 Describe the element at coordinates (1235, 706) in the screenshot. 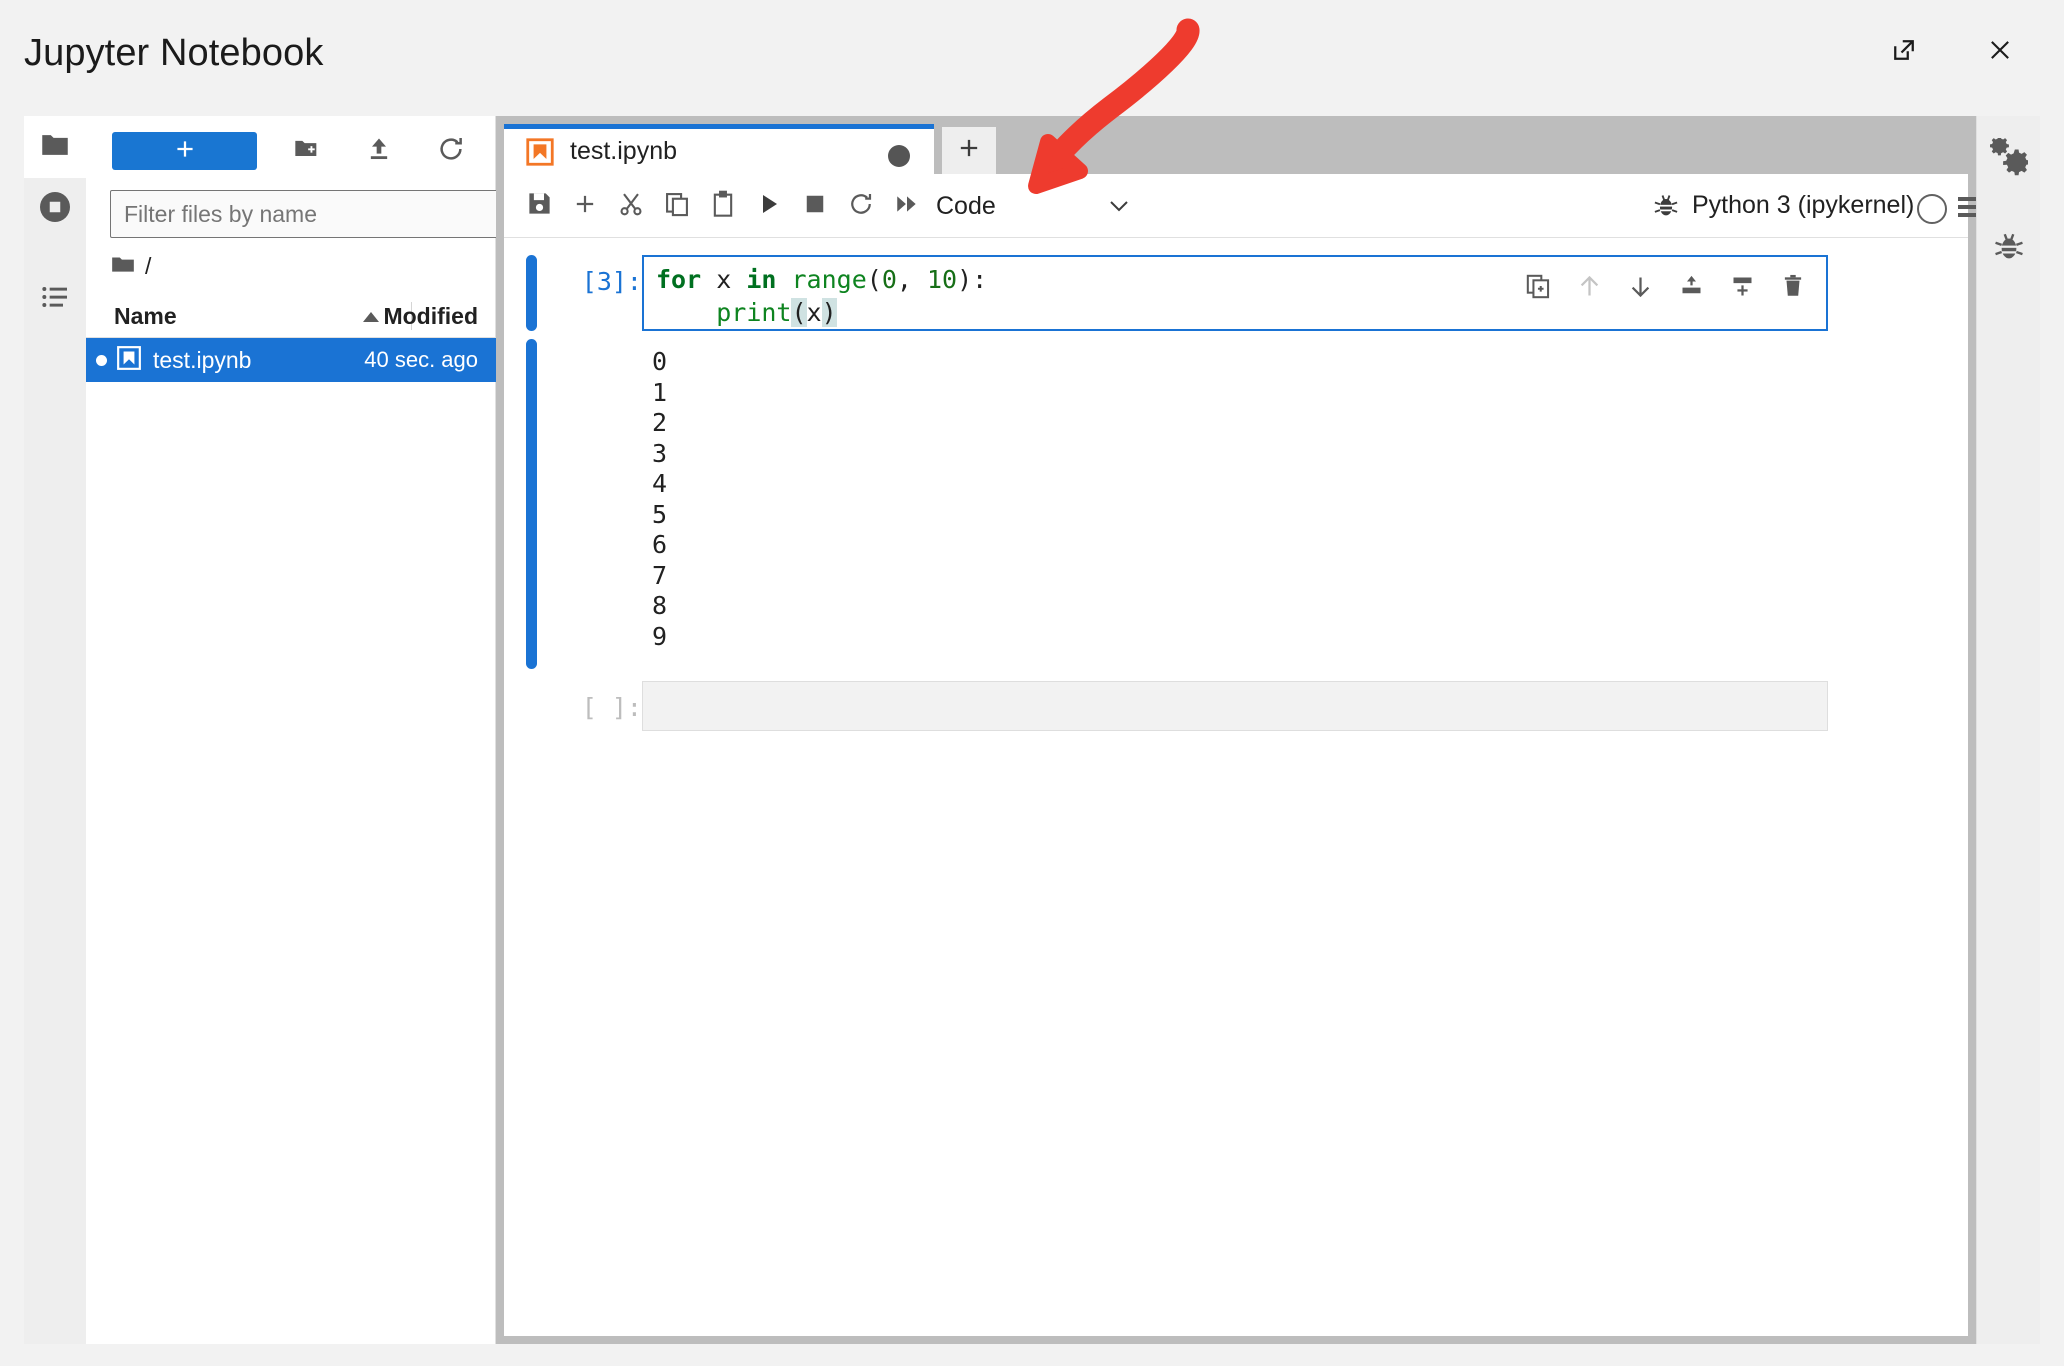

I see `code-editor` at that location.